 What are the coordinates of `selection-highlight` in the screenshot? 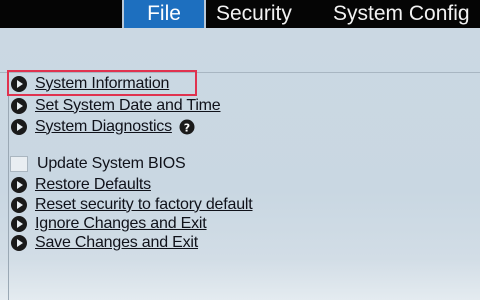 It's located at (102, 83).